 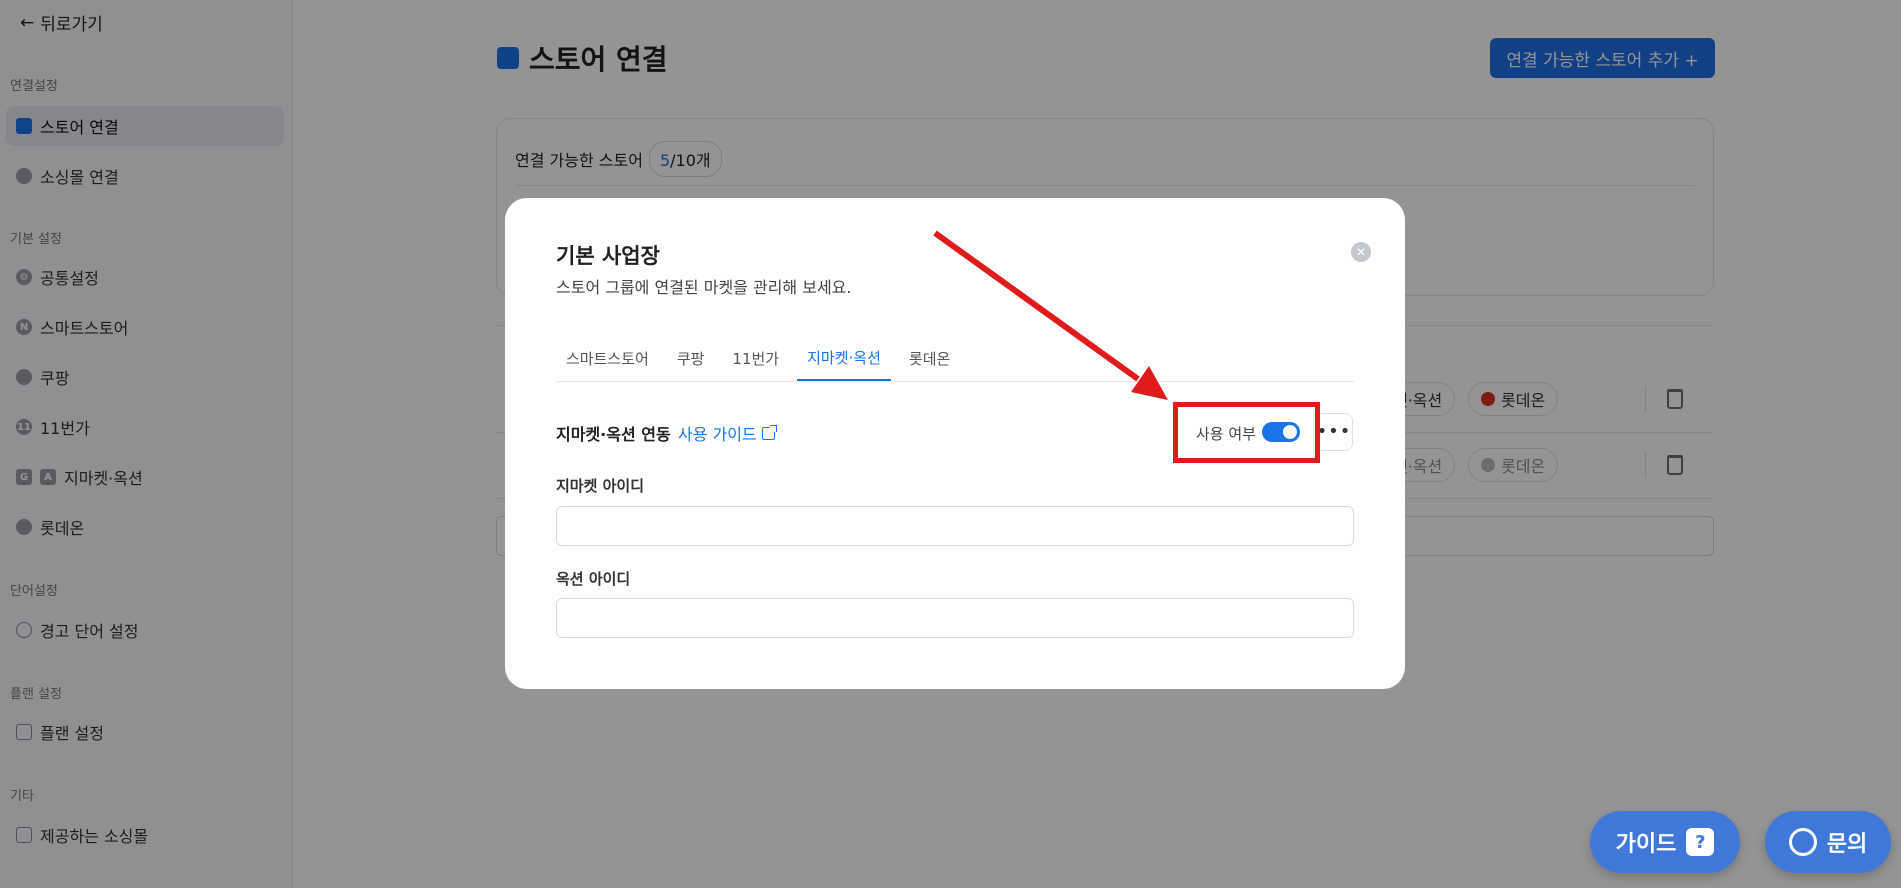 What do you see at coordinates (600, 486) in the screenshot?
I see `gmarket-id-label: 지마켓 아이디` at bounding box center [600, 486].